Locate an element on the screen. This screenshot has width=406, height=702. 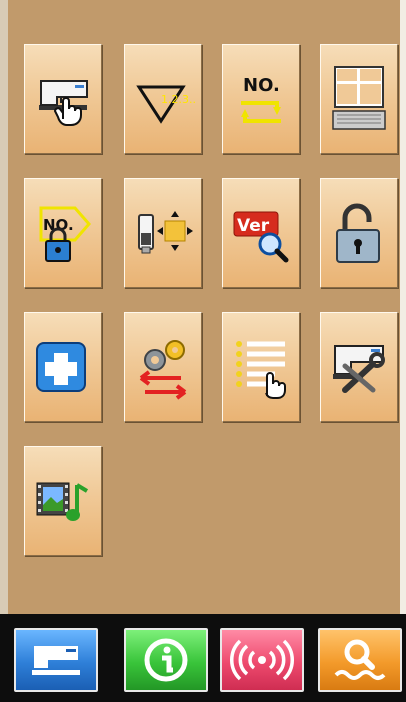
nav-info-button is located at coordinates (166, 660).